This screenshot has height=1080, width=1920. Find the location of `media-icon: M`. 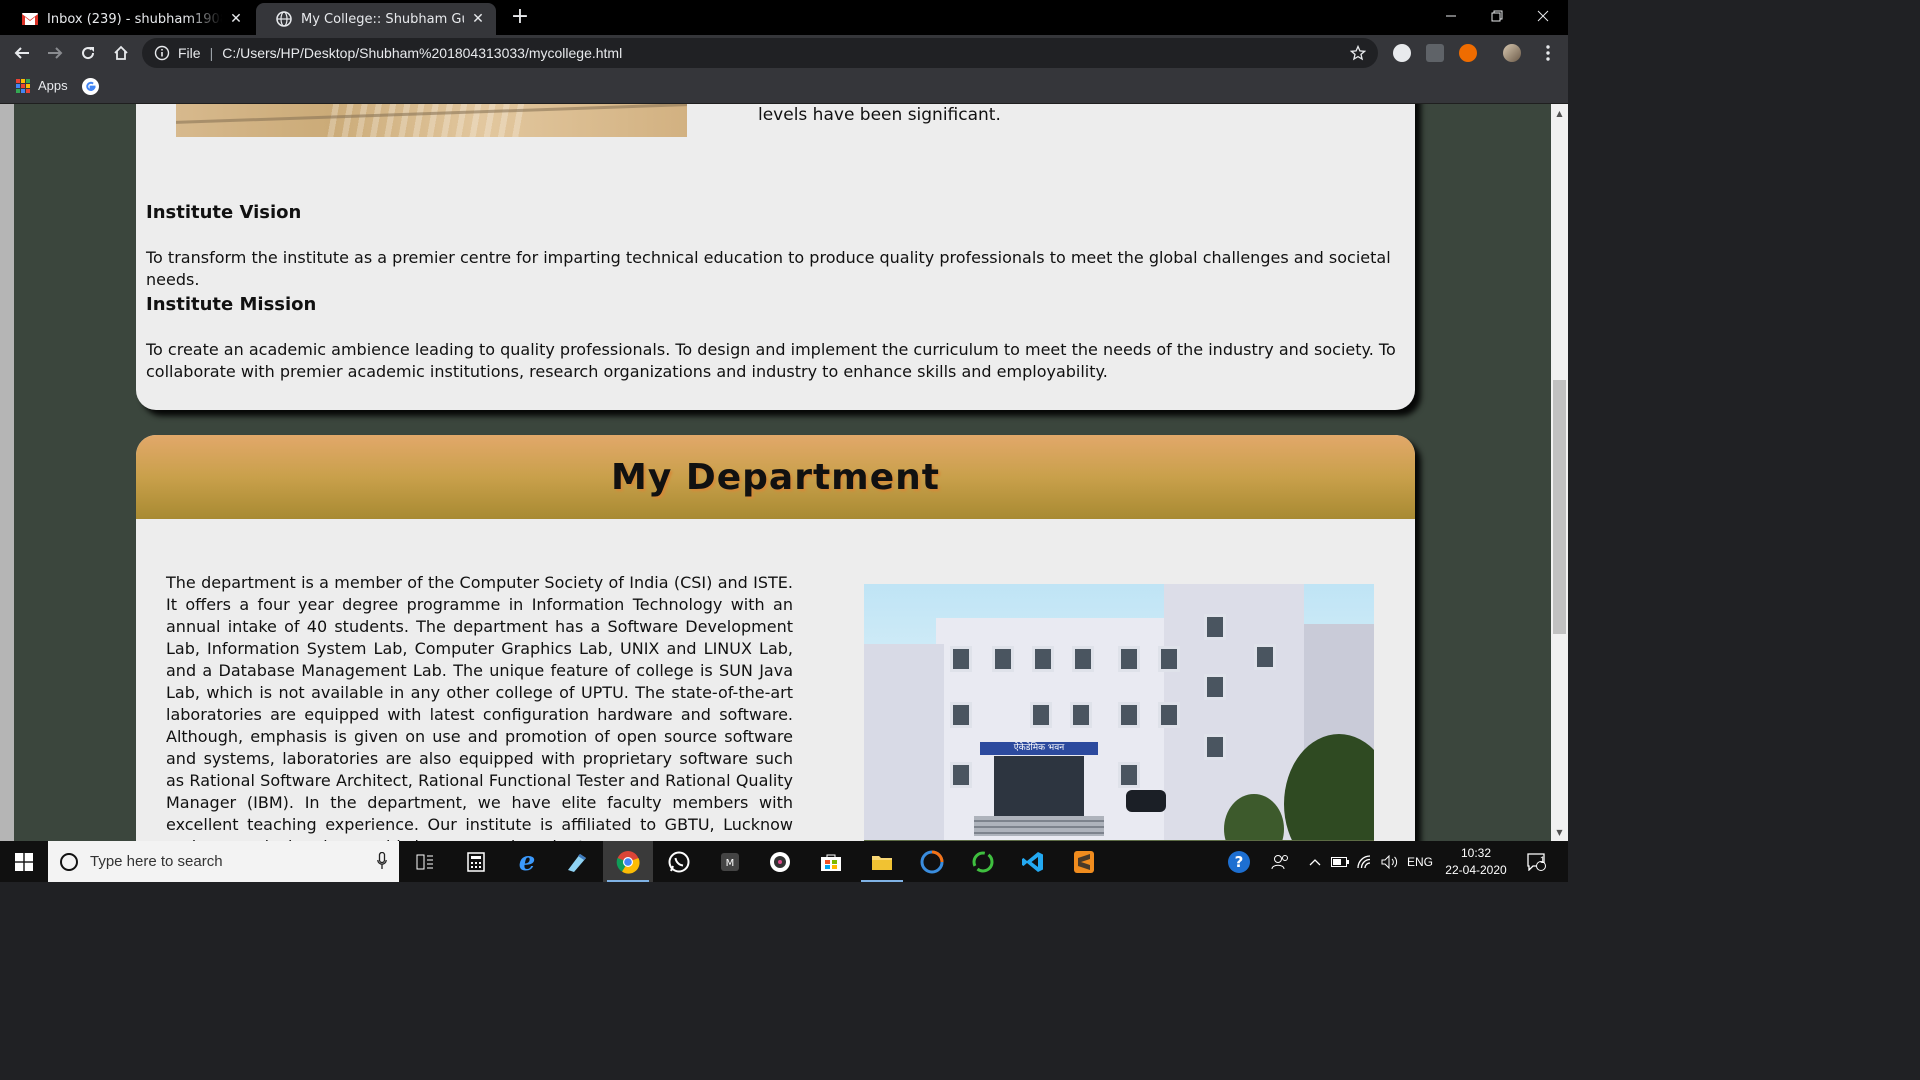

media-icon: M is located at coordinates (730, 861).